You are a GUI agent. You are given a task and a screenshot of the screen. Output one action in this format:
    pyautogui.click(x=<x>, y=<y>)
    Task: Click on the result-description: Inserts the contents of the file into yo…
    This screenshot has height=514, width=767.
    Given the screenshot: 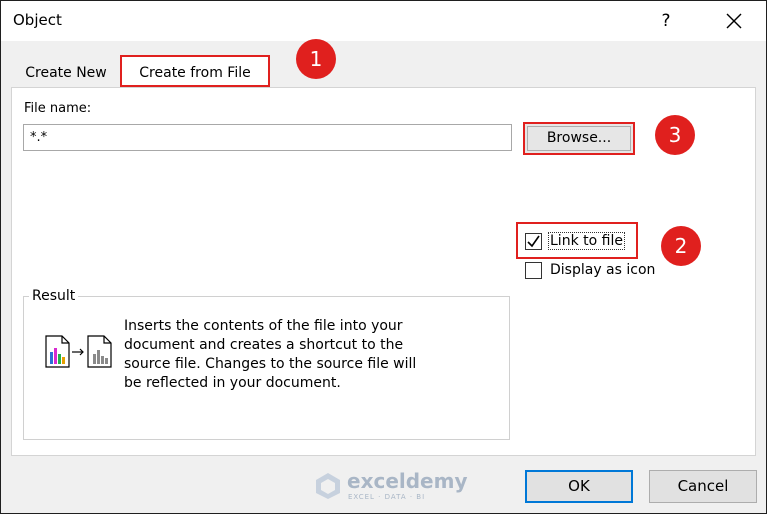 What is the action you would take?
    pyautogui.click(x=270, y=354)
    